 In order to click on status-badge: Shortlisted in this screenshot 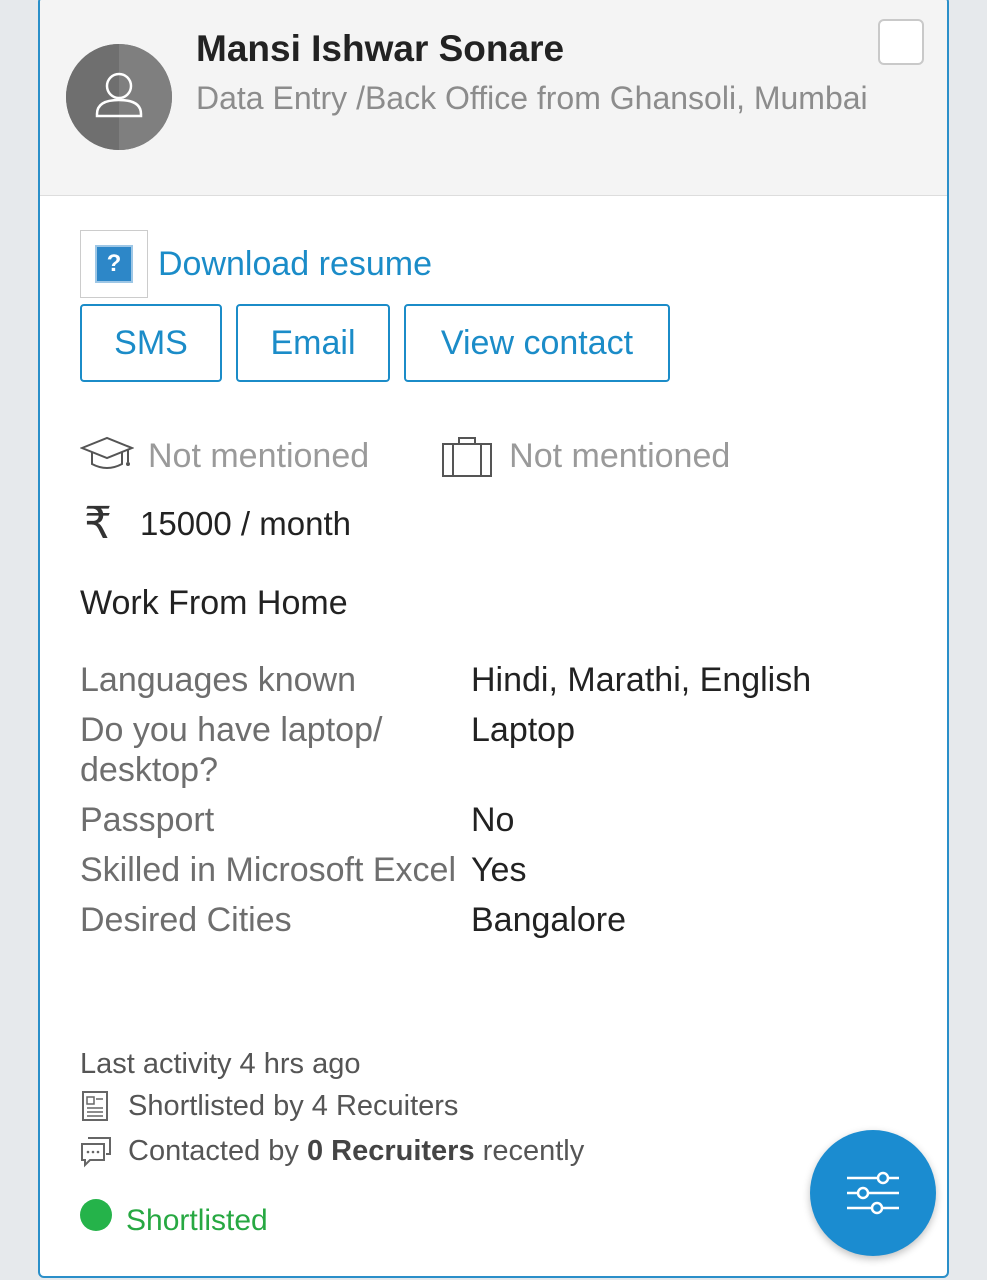, I will do `click(174, 1218)`.